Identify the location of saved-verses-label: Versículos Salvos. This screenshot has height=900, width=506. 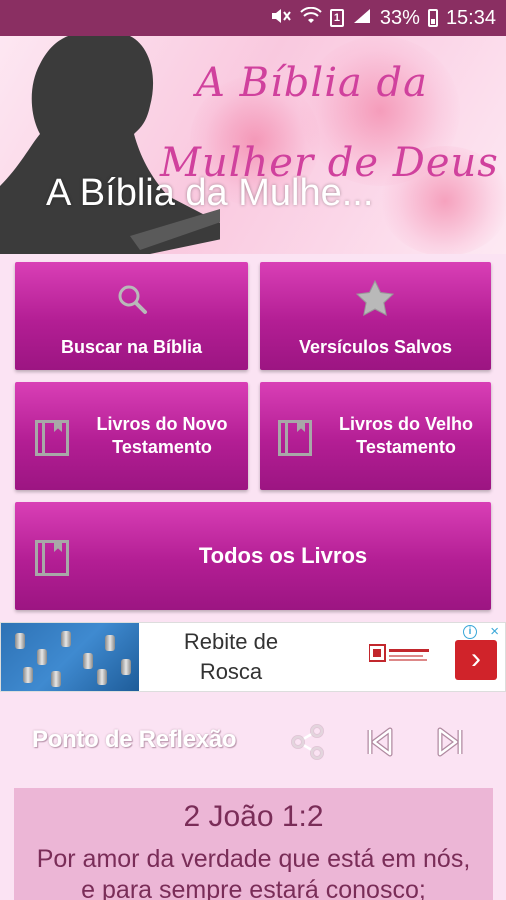
(375, 347).